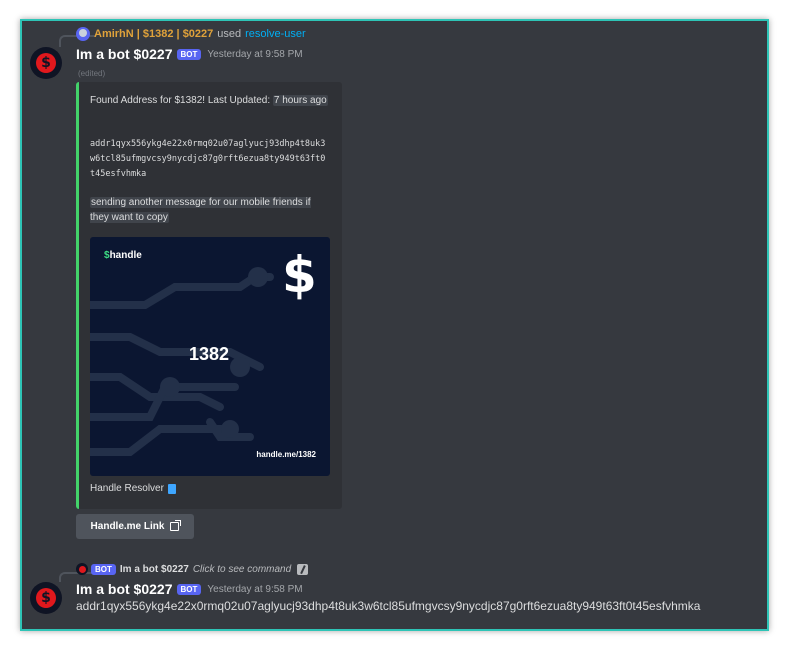 The height and width of the screenshot is (651, 789). What do you see at coordinates (125, 255) in the screenshot?
I see `handle-logo-text: handle` at bounding box center [125, 255].